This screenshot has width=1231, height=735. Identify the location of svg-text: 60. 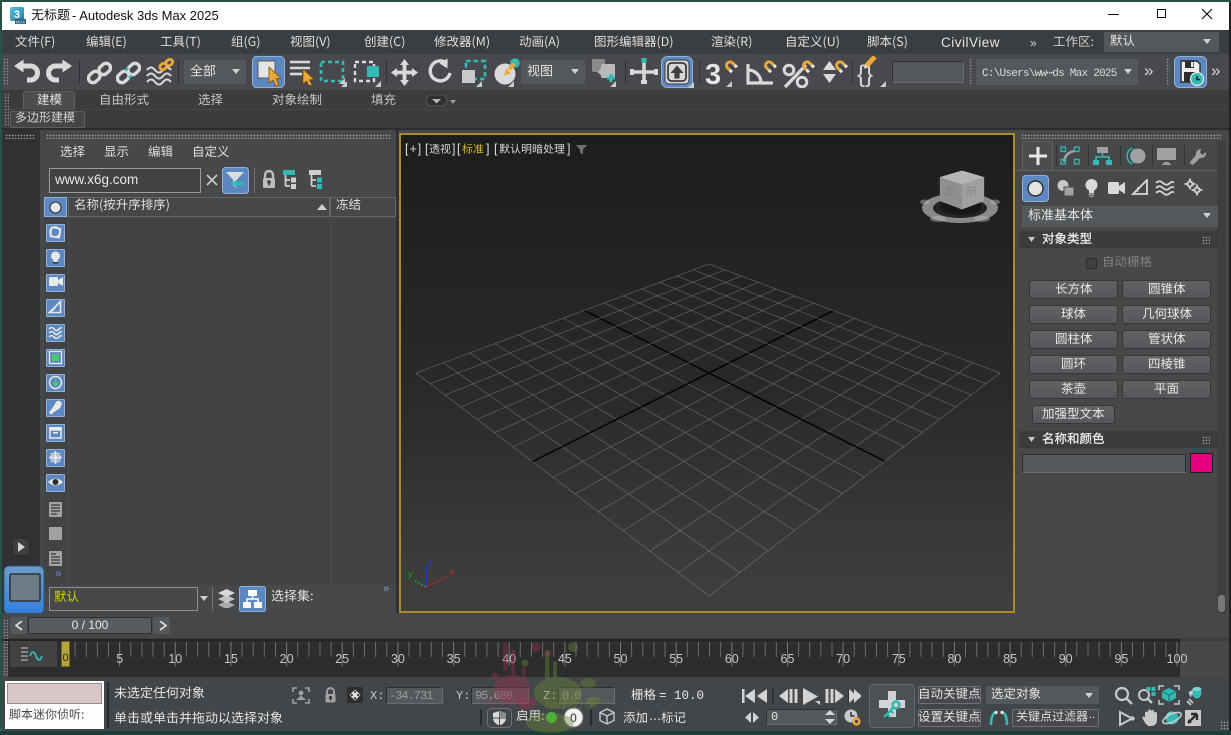
(732, 659).